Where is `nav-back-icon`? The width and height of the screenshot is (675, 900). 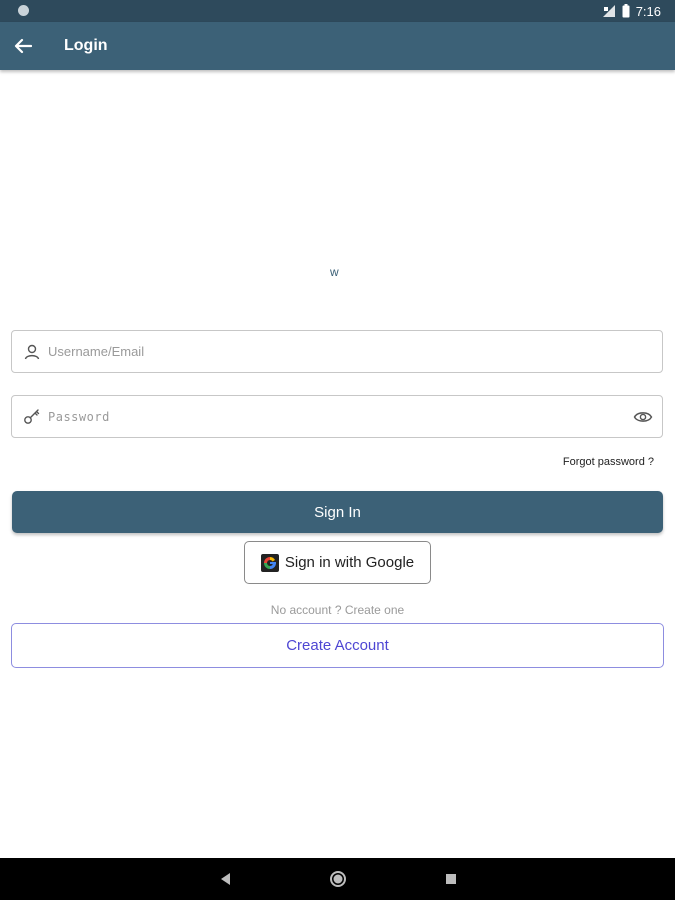 nav-back-icon is located at coordinates (226, 879).